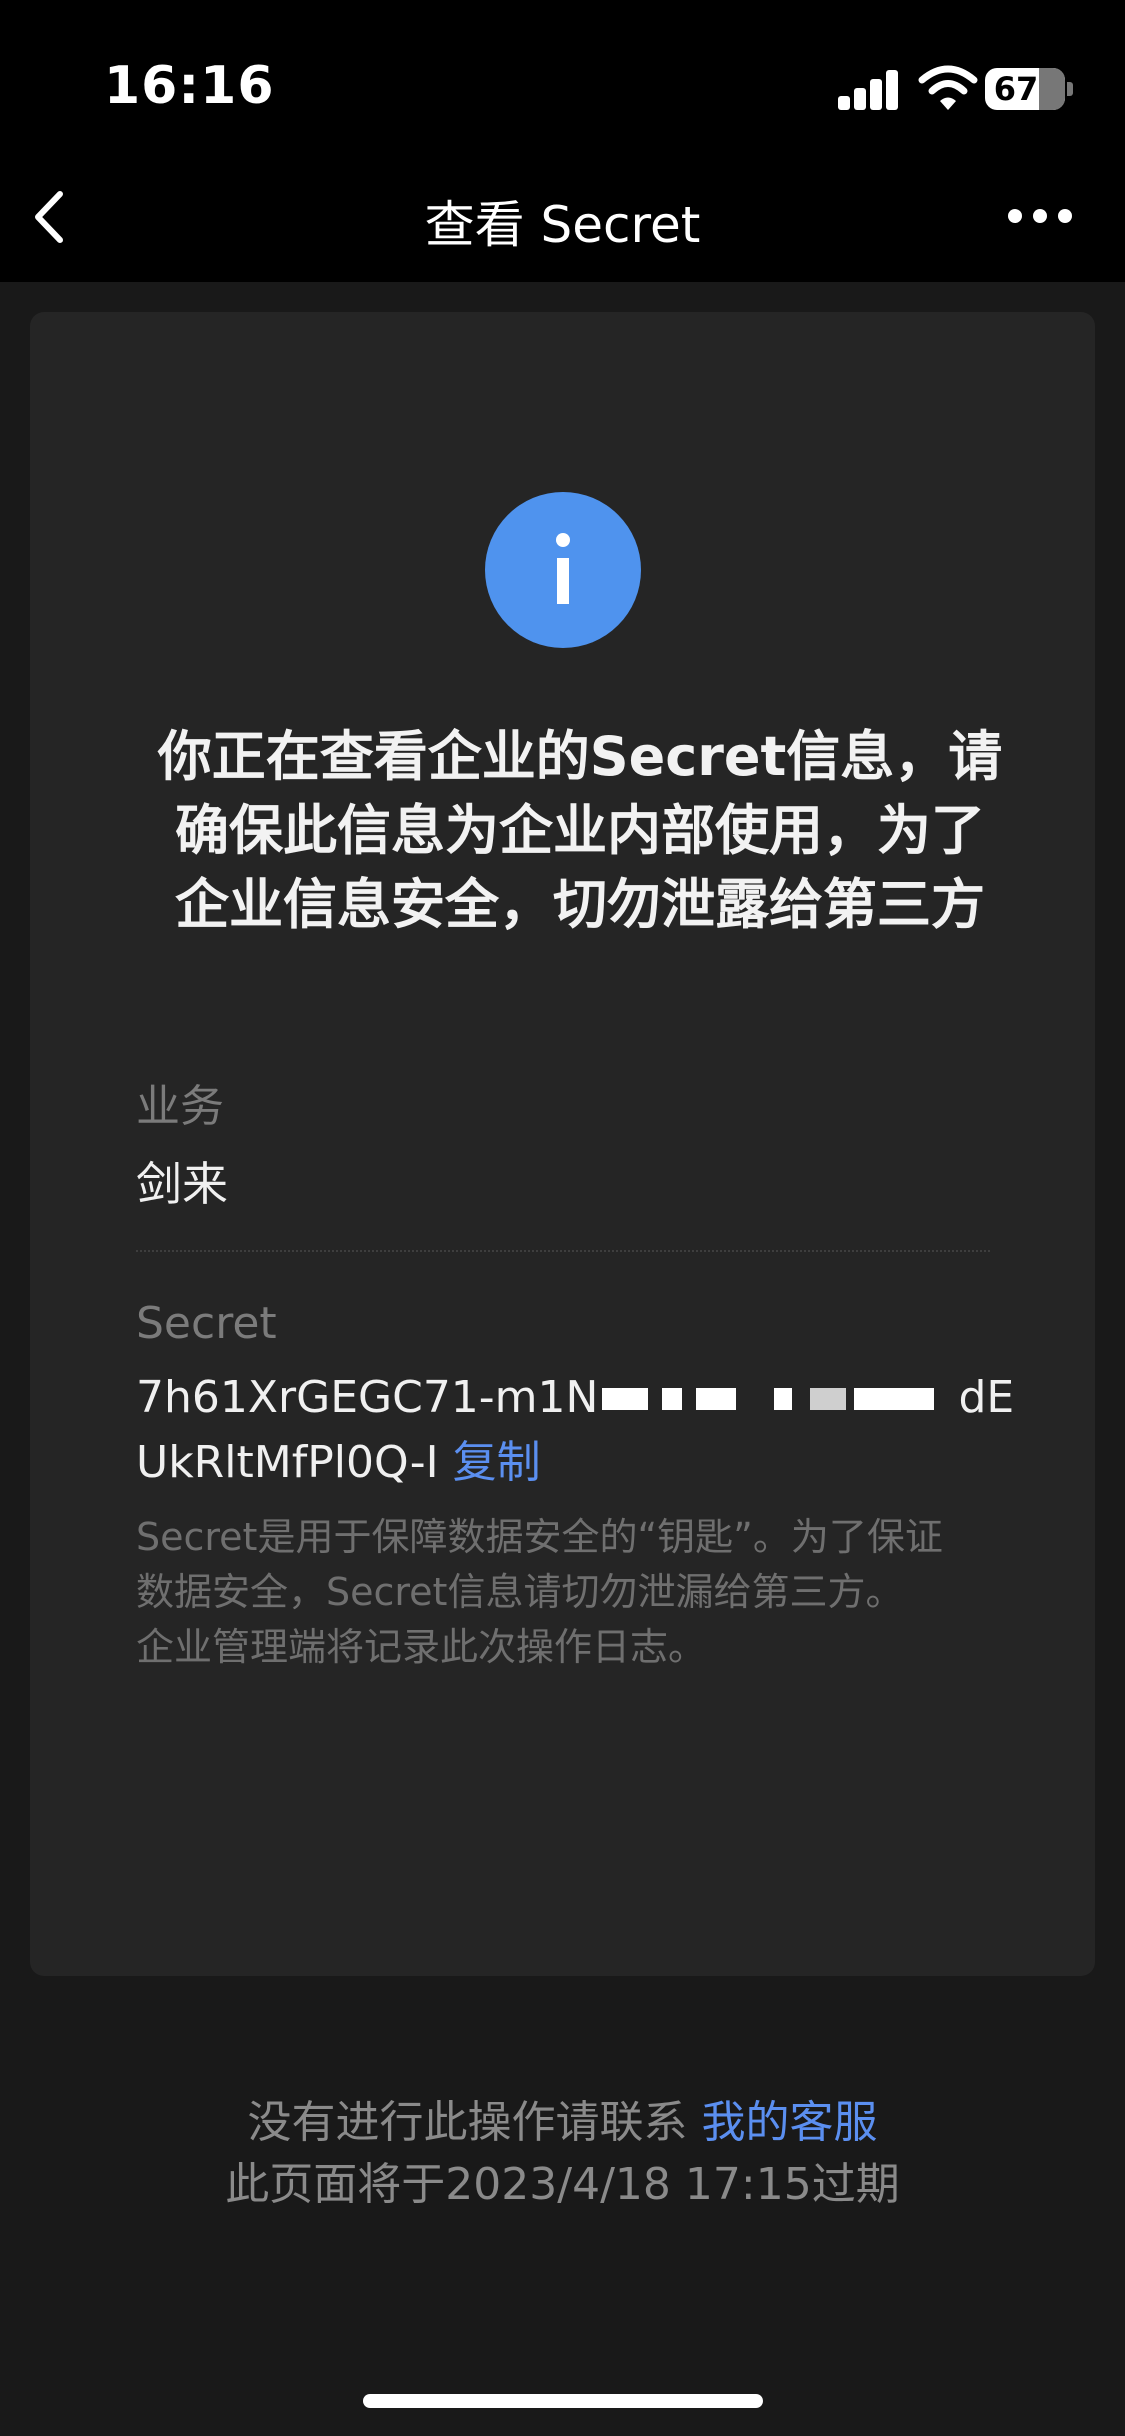 This screenshot has height=2436, width=1125. Describe the element at coordinates (562, 225) in the screenshot. I see `page-title: 查看 Secret` at that location.